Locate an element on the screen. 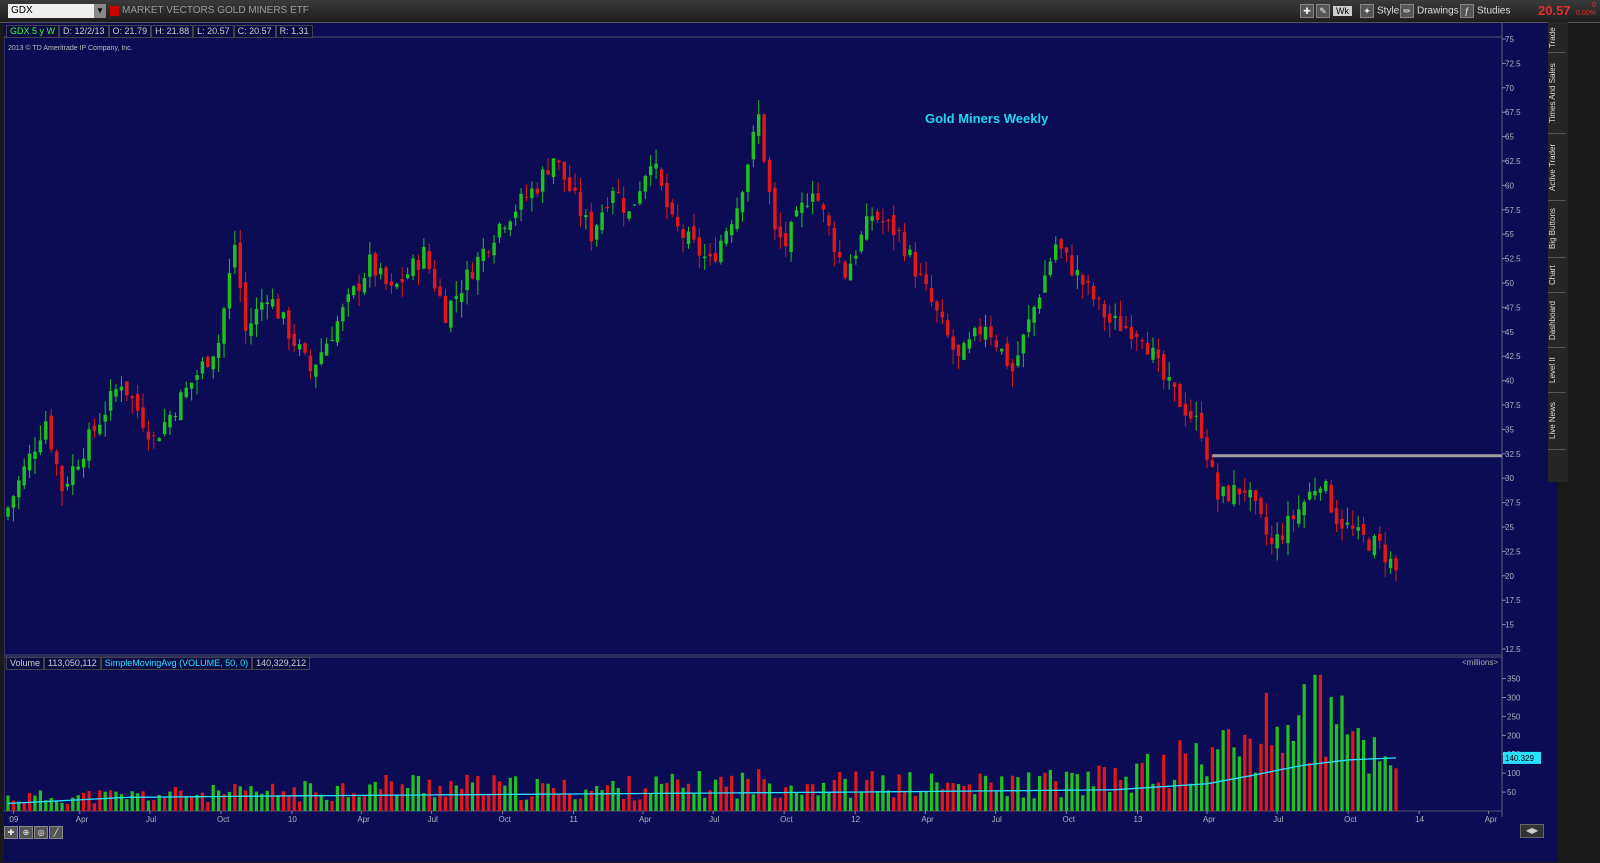 The width and height of the screenshot is (1600, 863). side-tab-big-buttons: Big Buttons is located at coordinates (1557, 229).